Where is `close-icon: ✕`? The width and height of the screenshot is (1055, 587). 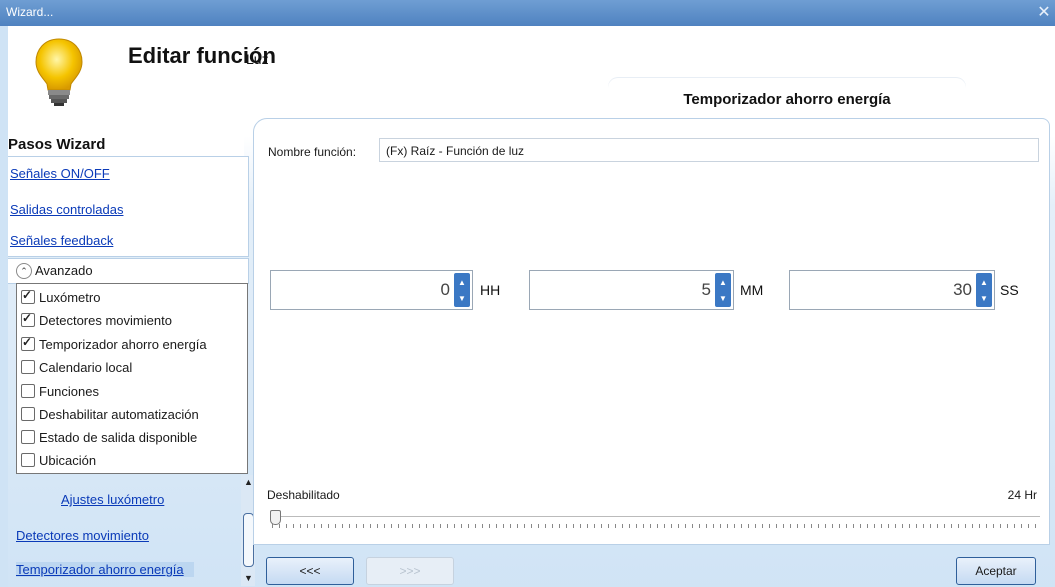 close-icon: ✕ is located at coordinates (1044, 13).